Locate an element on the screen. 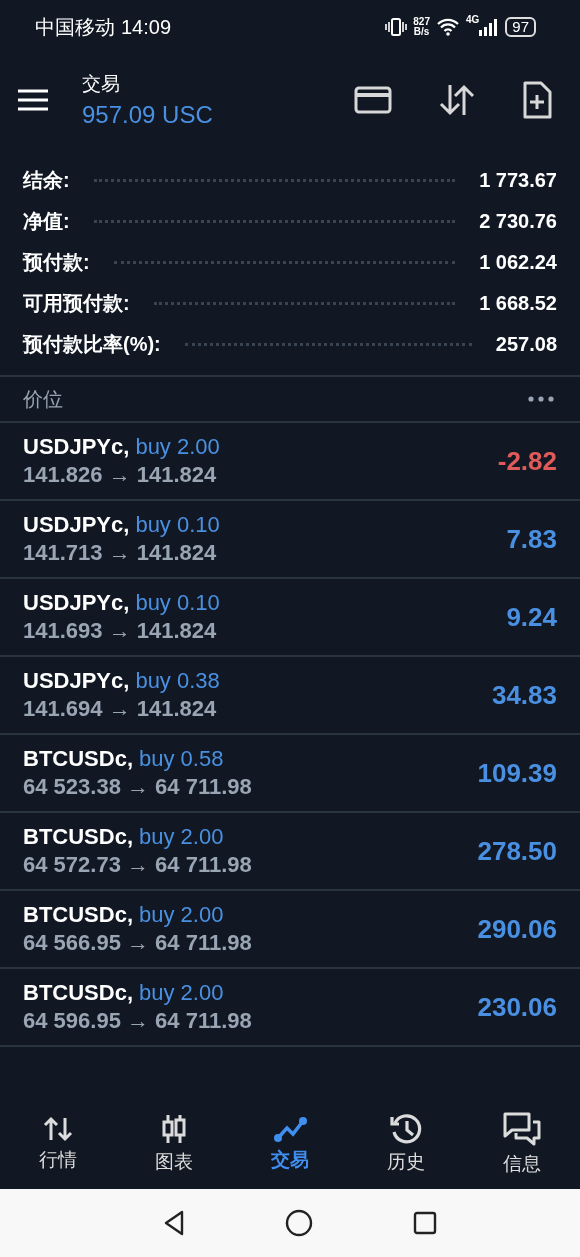  price-change: 64 523.38 → 64 711.98 is located at coordinates (137, 787).